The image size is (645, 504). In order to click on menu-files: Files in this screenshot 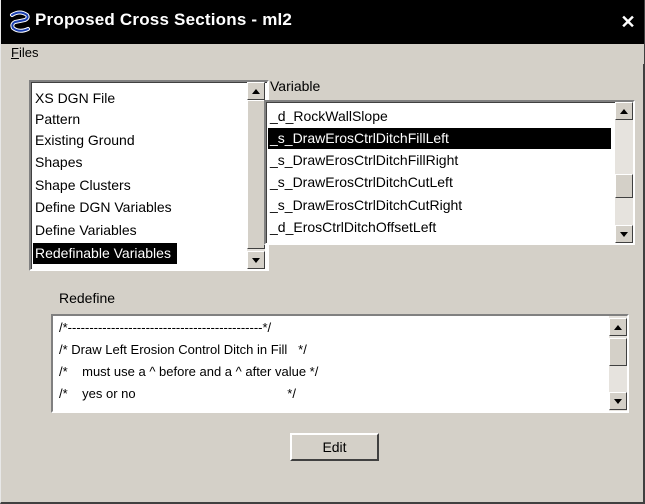, I will do `click(24, 52)`.